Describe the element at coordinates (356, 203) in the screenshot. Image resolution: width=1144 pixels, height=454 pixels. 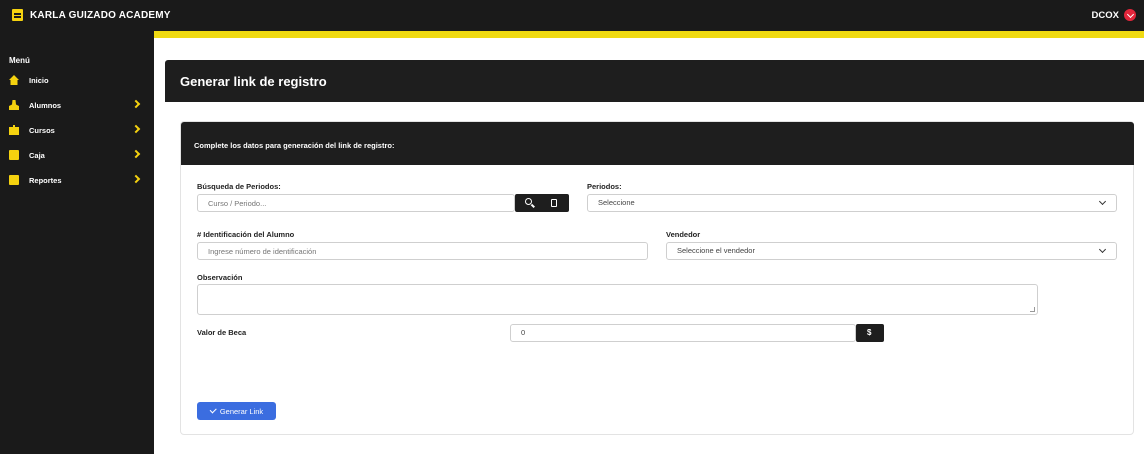
I see `search-periods-input` at that location.